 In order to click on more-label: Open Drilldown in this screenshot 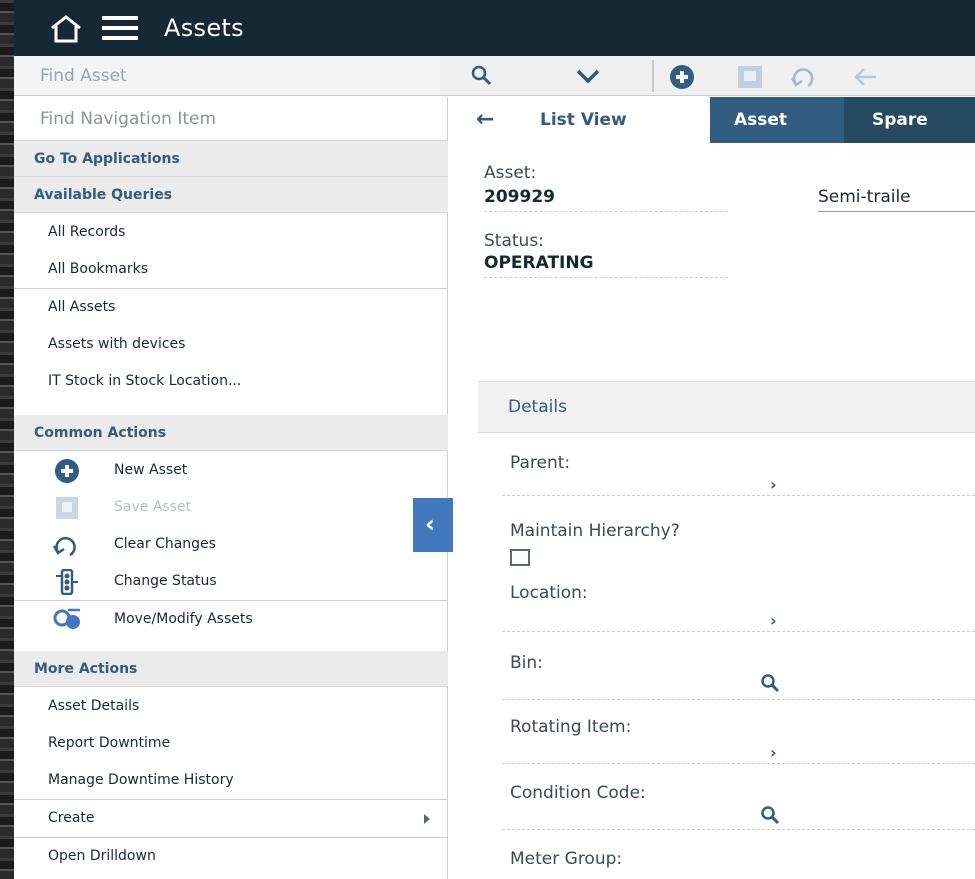, I will do `click(102, 856)`.